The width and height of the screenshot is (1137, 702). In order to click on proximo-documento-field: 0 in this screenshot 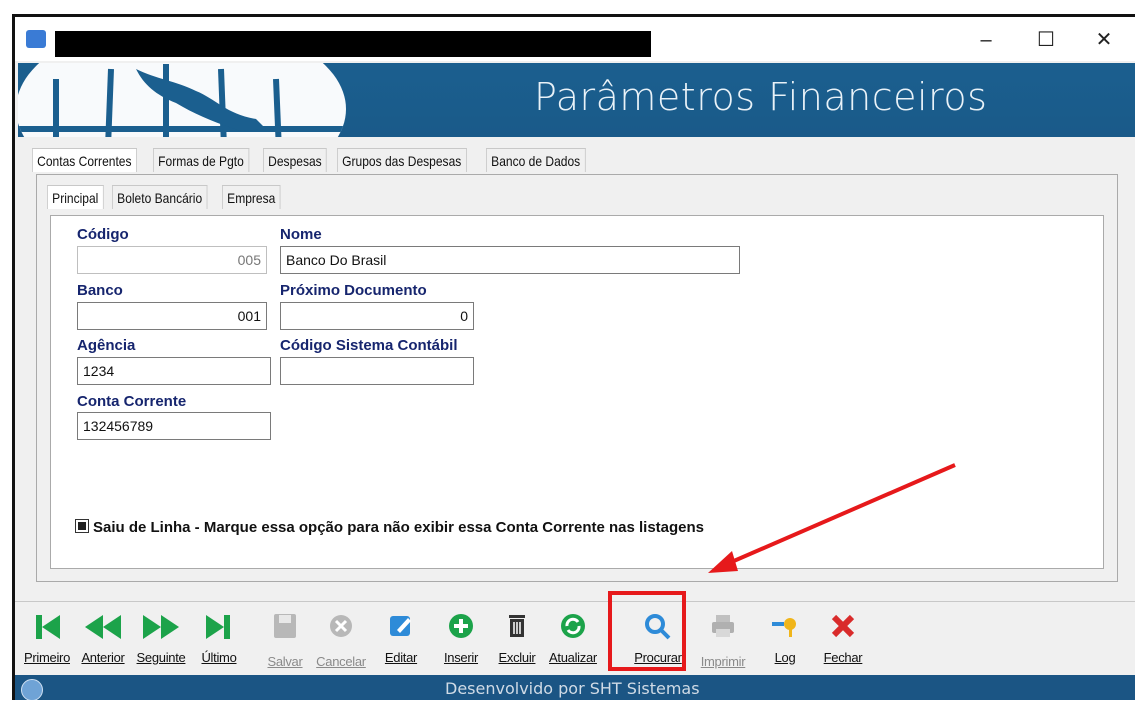, I will do `click(377, 316)`.